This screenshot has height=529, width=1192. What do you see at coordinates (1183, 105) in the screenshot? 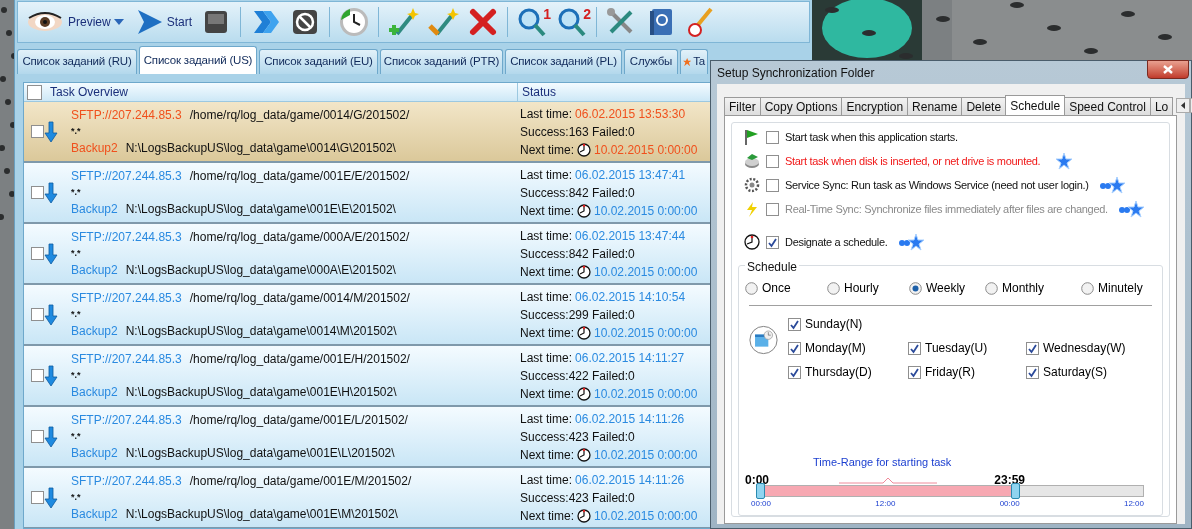
I see `scroll-left-button` at bounding box center [1183, 105].